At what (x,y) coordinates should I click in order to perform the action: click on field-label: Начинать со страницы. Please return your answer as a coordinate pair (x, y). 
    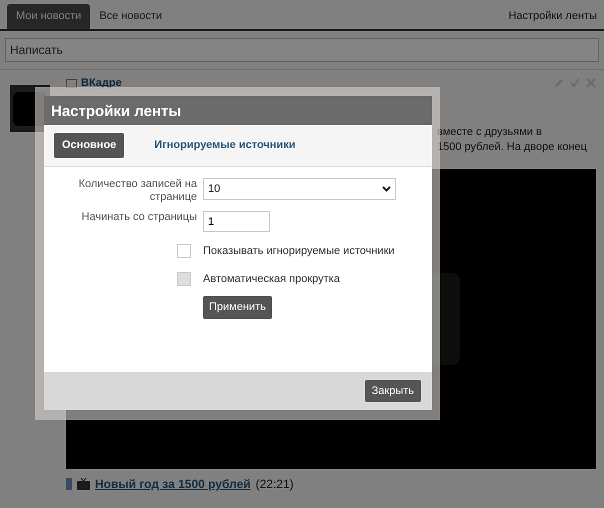
    Looking at the image, I should click on (138, 218).